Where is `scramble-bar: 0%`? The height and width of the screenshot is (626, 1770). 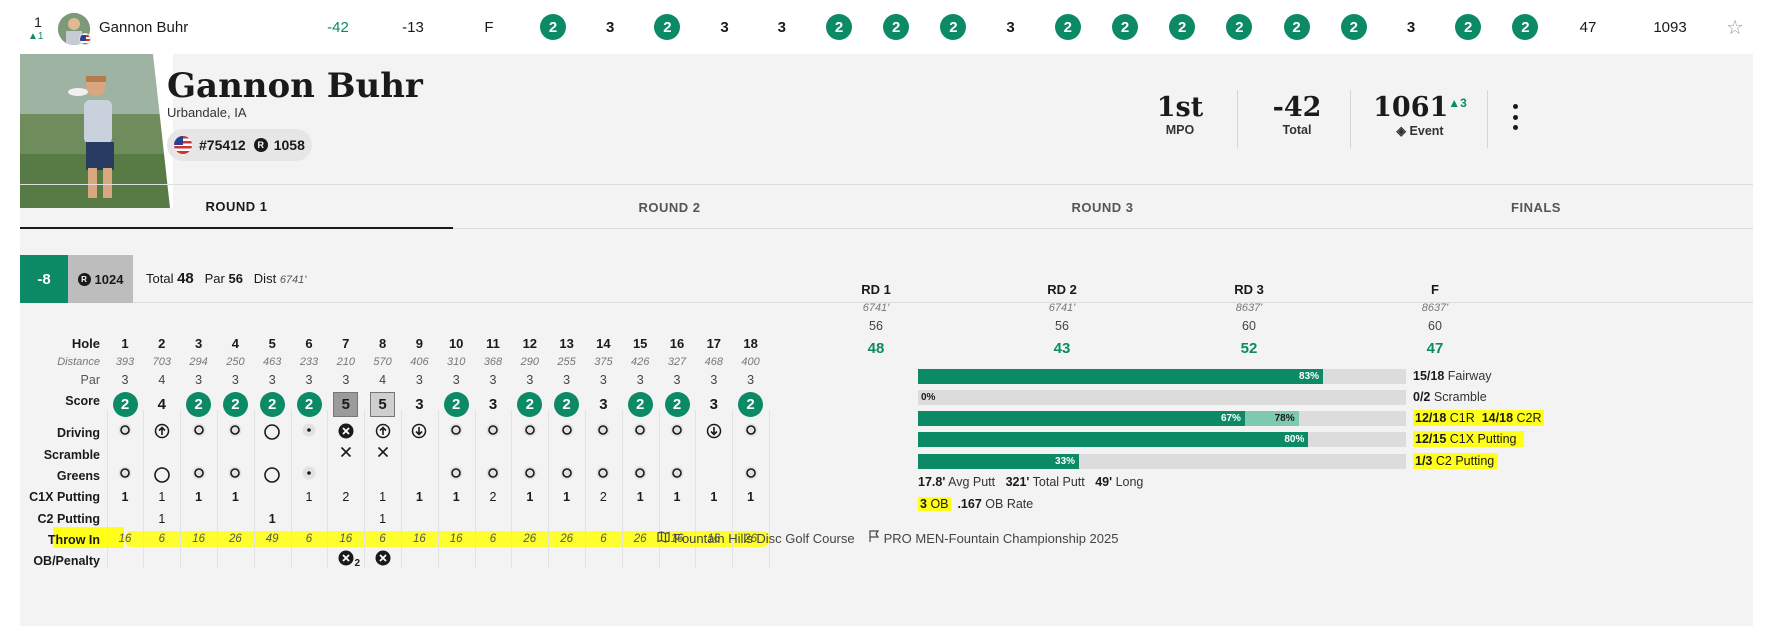 scramble-bar: 0% is located at coordinates (1162, 397).